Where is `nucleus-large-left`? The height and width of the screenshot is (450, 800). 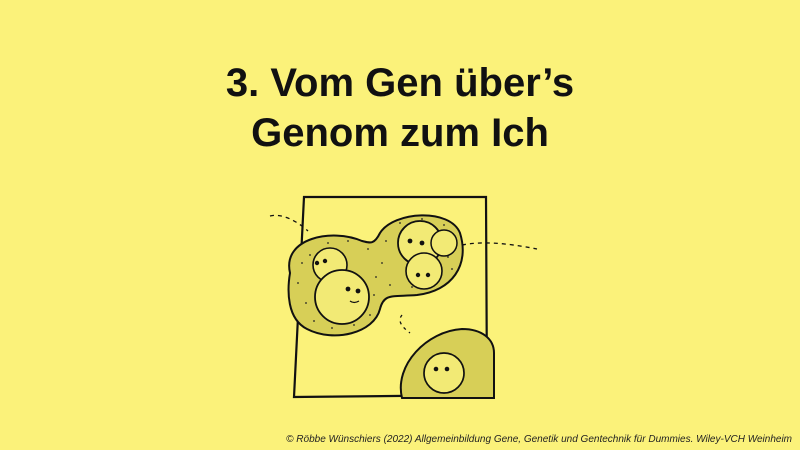 nucleus-large-left is located at coordinates (342, 297).